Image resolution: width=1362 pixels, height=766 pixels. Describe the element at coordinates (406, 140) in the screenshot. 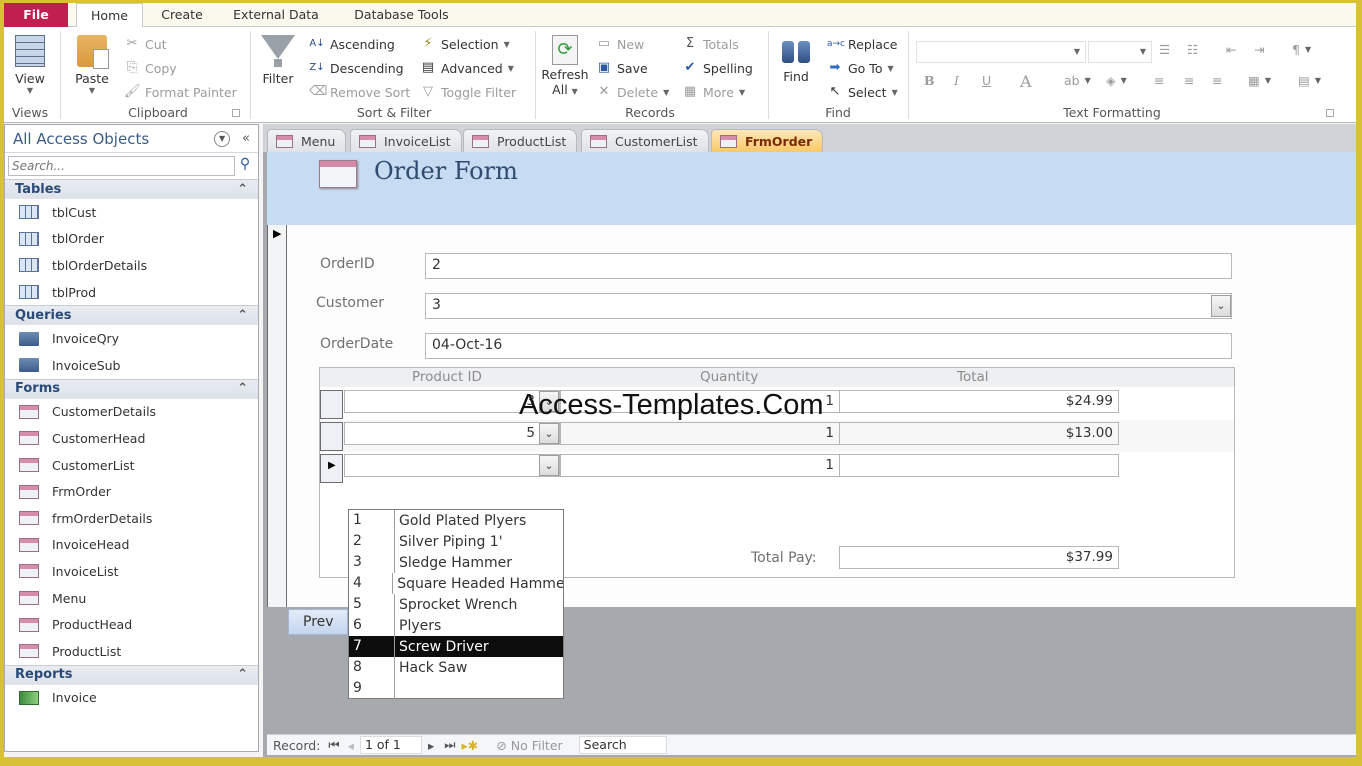

I see `doc-tab-invoicelist: InvoiceList` at that location.